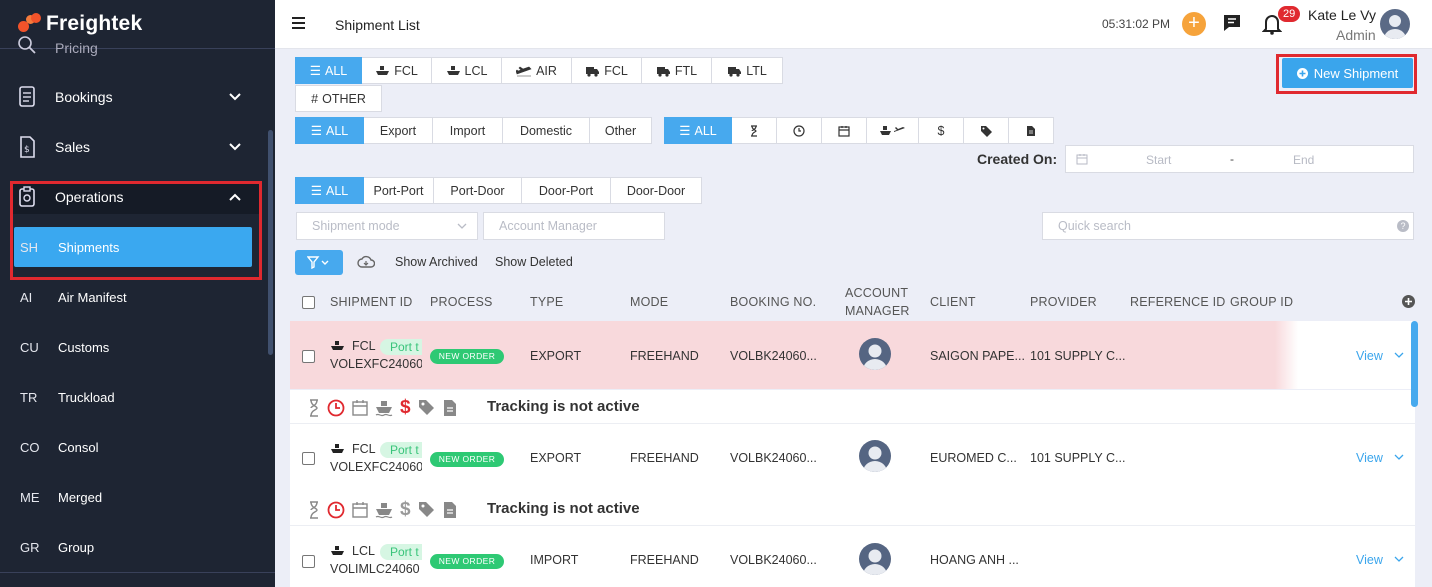 The width and height of the screenshot is (1432, 587). Describe the element at coordinates (1094, 226) in the screenshot. I see `input-placeholder: Quick search` at that location.